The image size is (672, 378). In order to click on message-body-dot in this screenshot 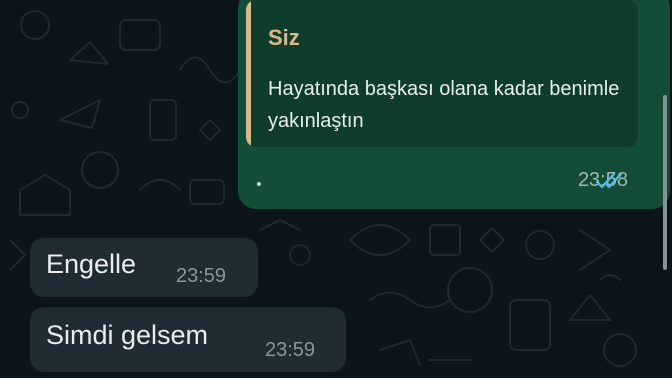, I will do `click(259, 184)`.